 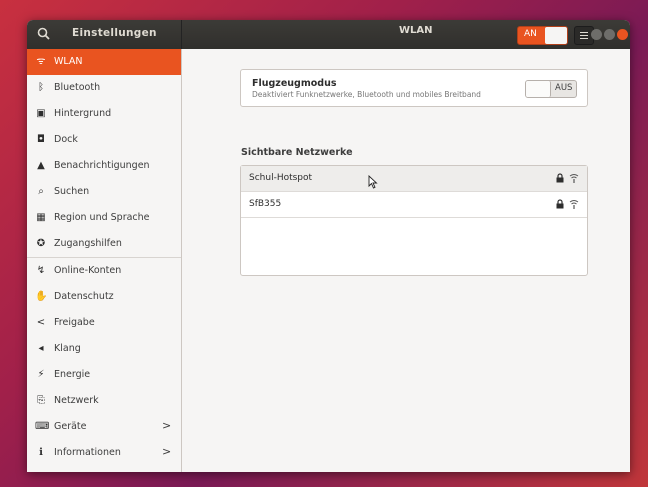 I want to click on sidebar-item-benachrichtigungen: ▲ Benachrichtigungen, so click(x=104, y=166).